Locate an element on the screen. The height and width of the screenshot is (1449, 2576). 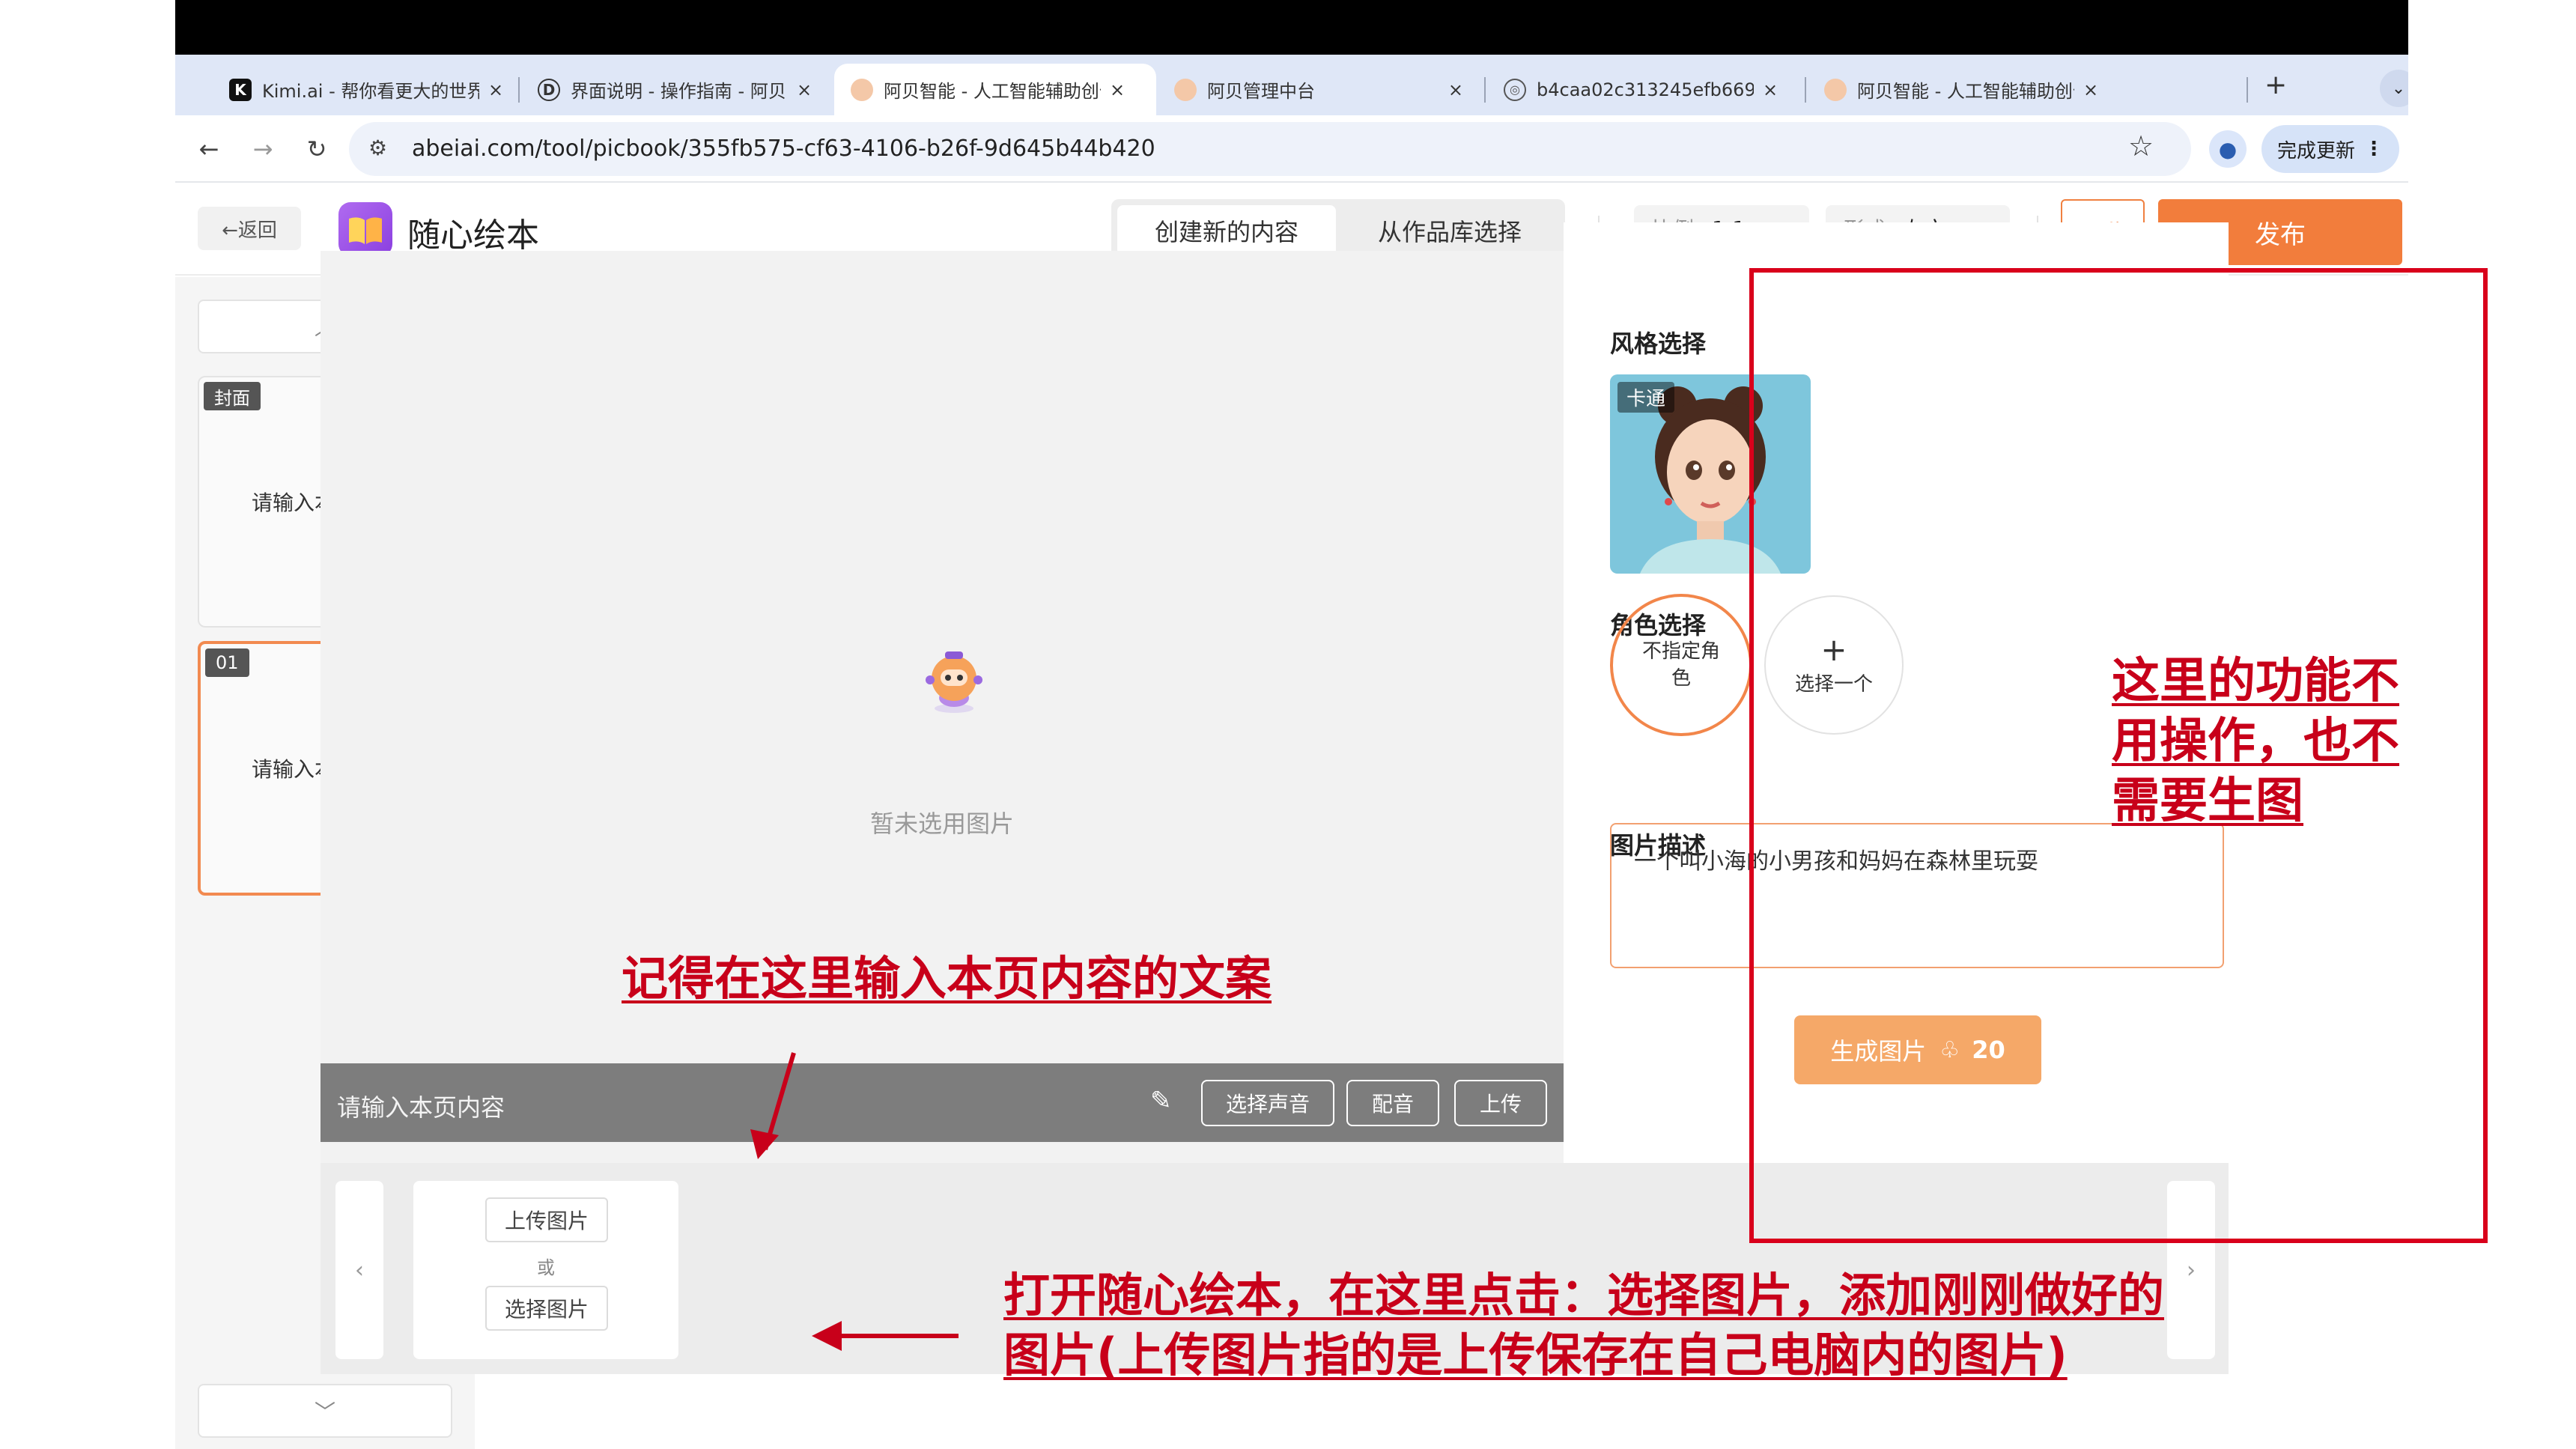
annotation-arrow-down is located at coordinates (773, 1105).